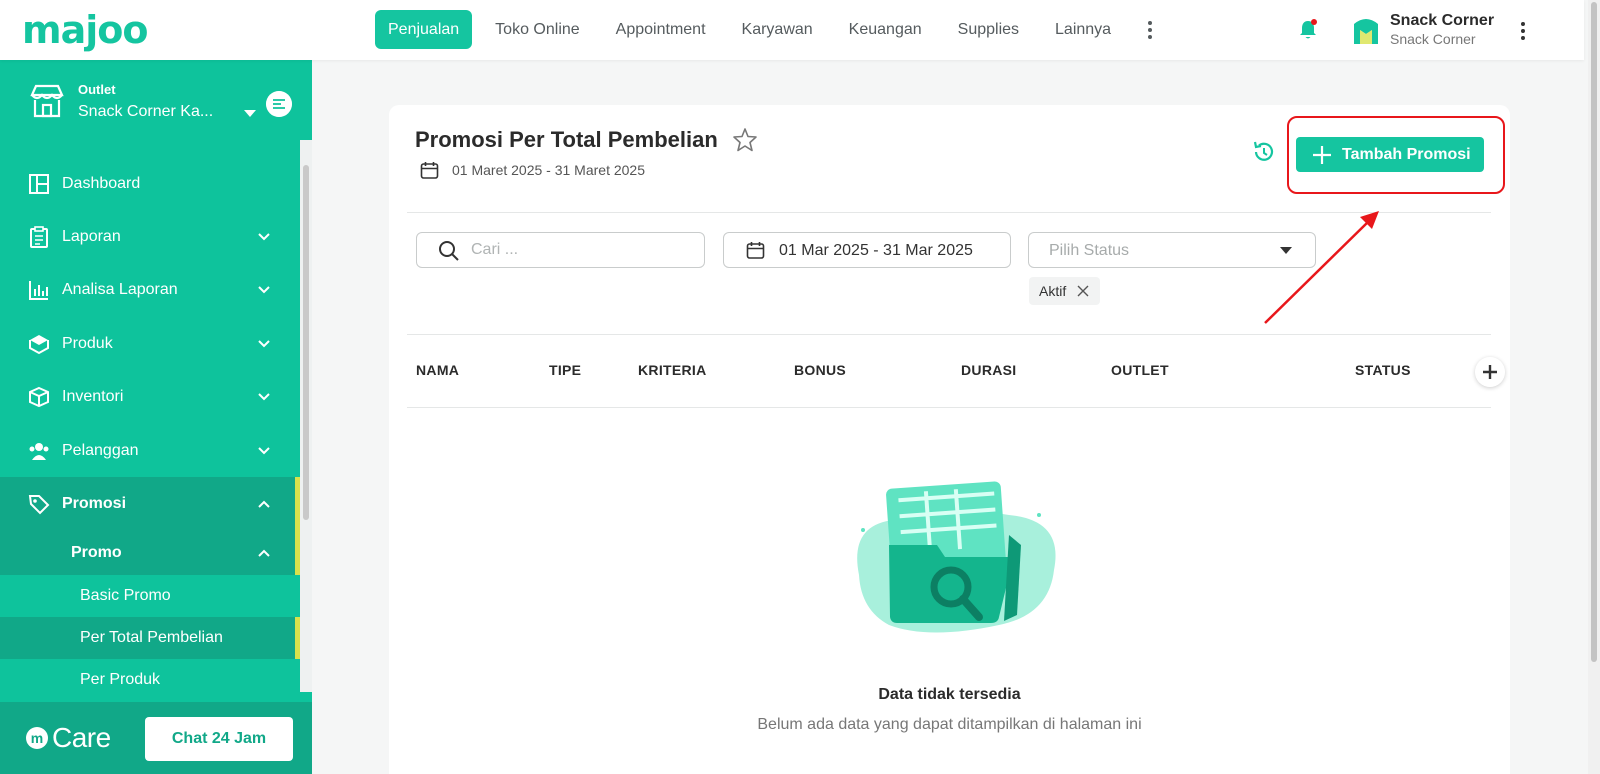 The height and width of the screenshot is (774, 1600). Describe the element at coordinates (988, 370) in the screenshot. I see `column-durasi: DURASI` at that location.